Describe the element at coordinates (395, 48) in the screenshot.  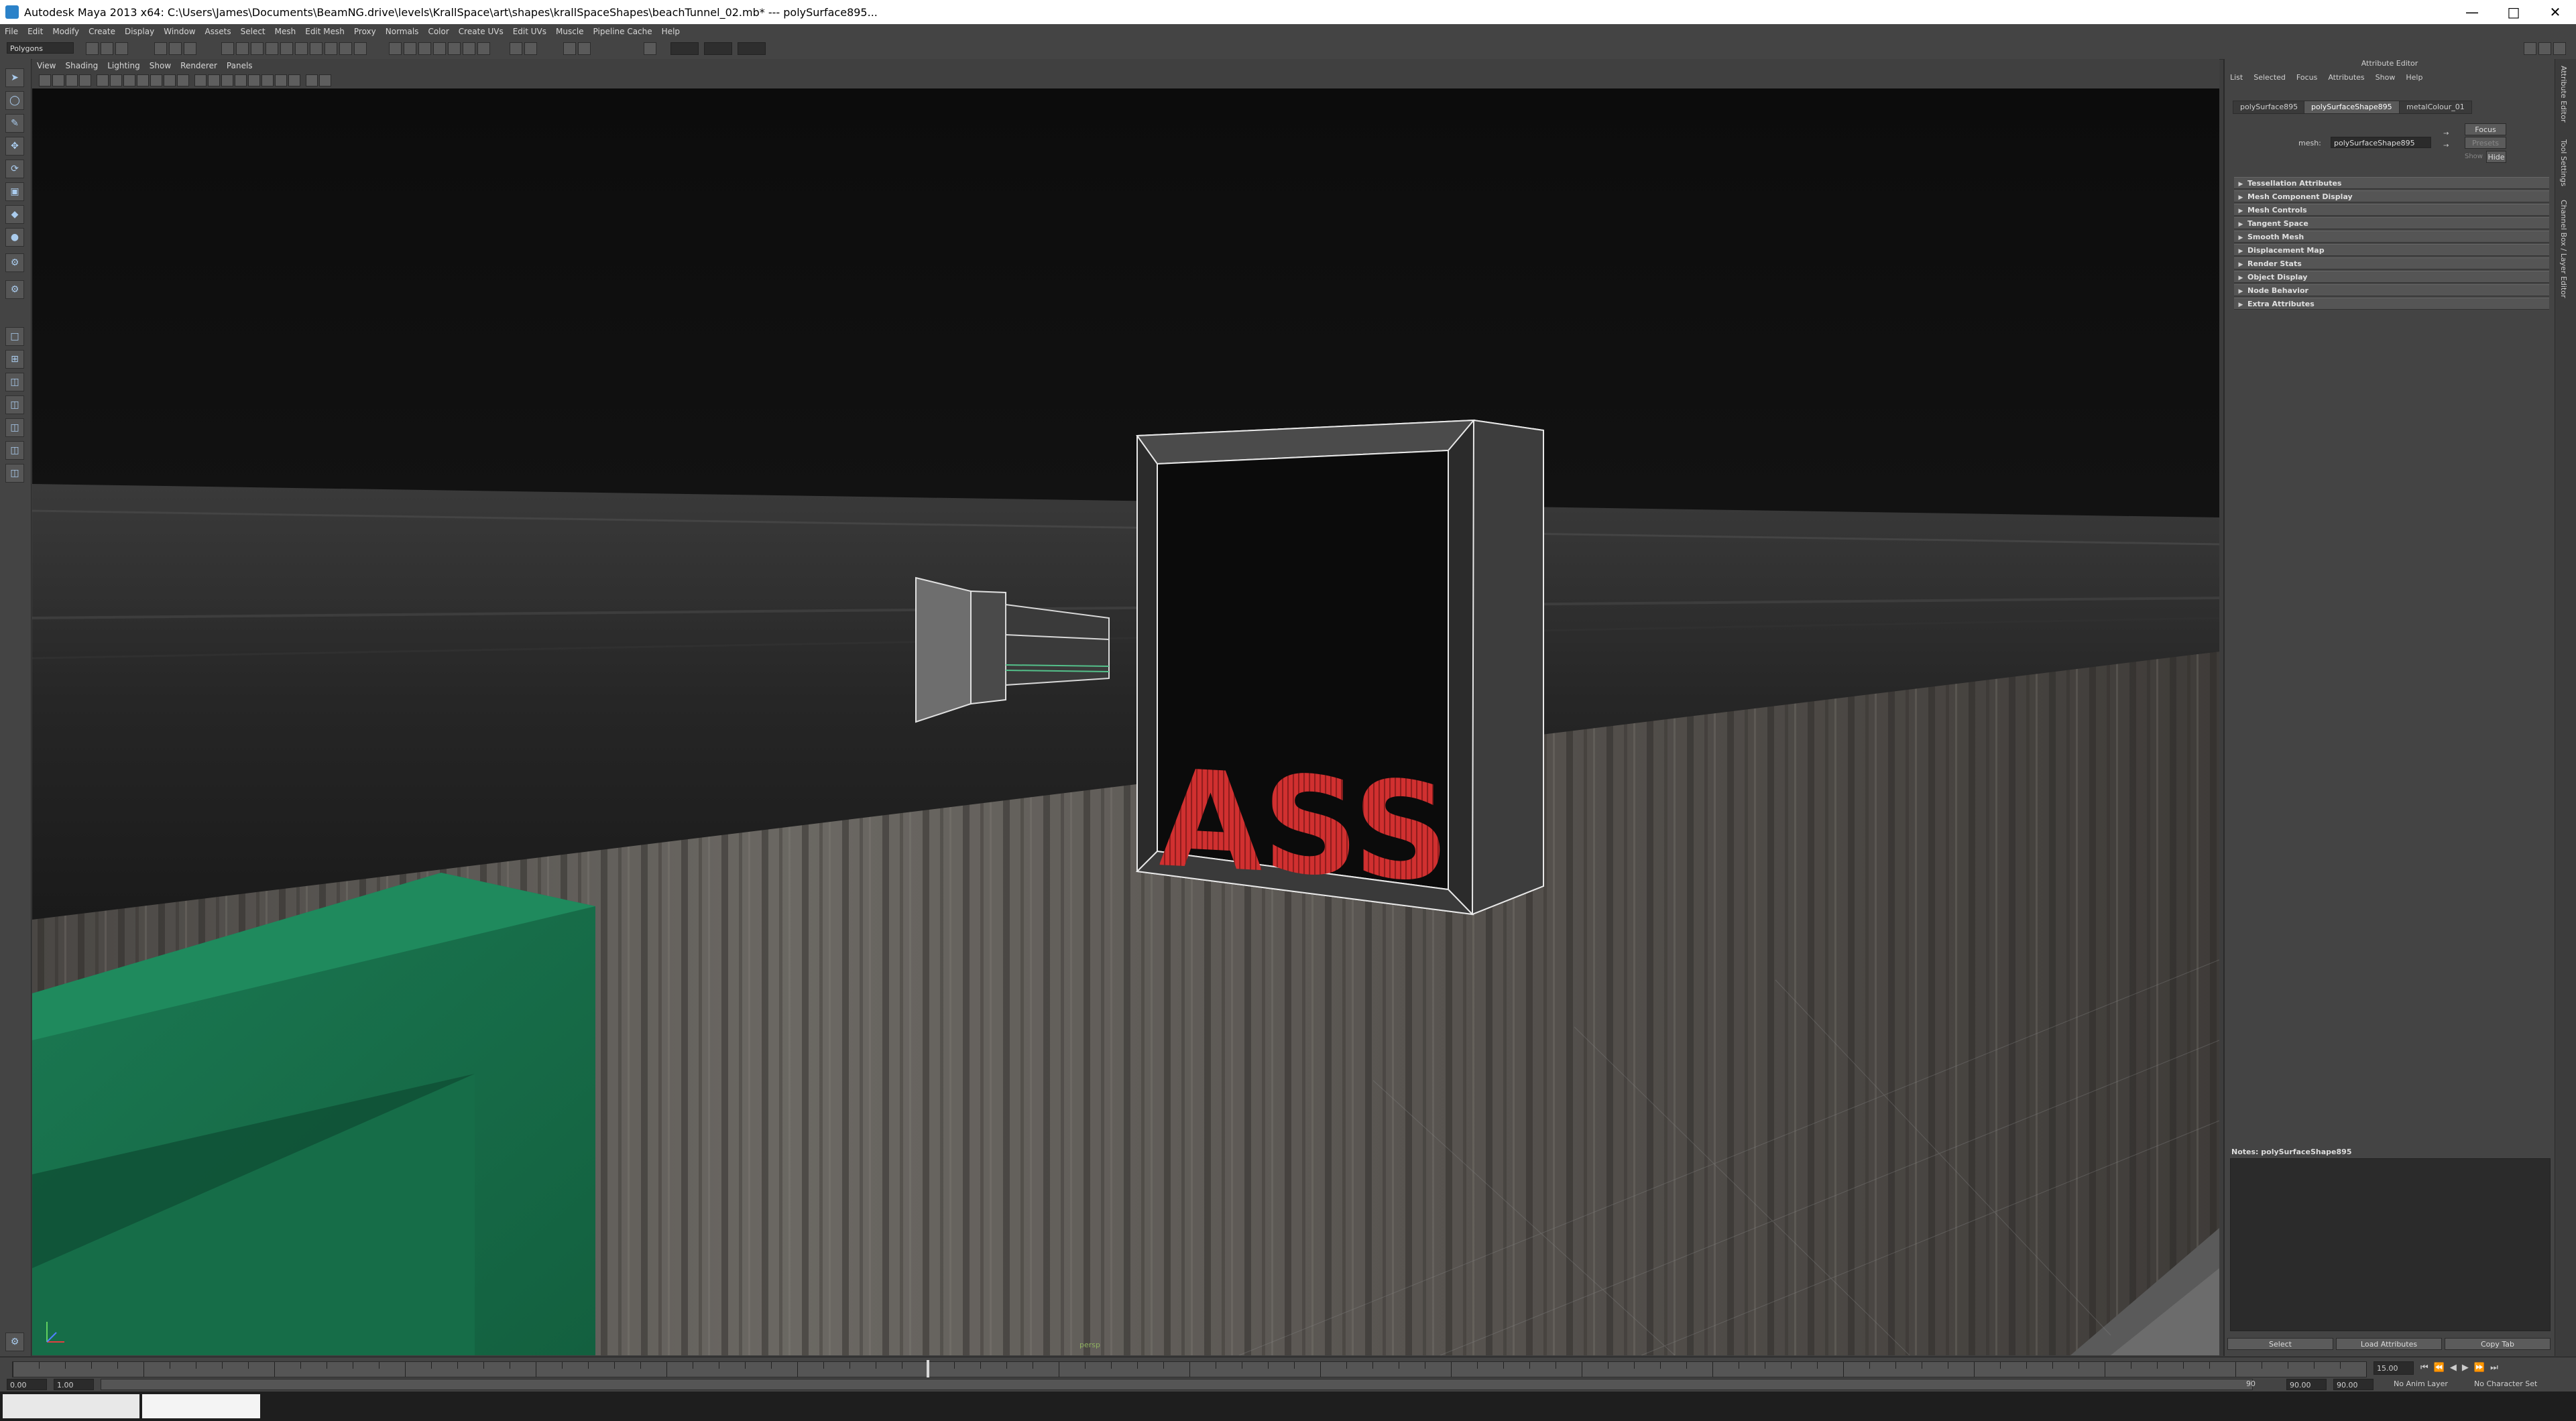
I see `snap-grid-icon` at that location.